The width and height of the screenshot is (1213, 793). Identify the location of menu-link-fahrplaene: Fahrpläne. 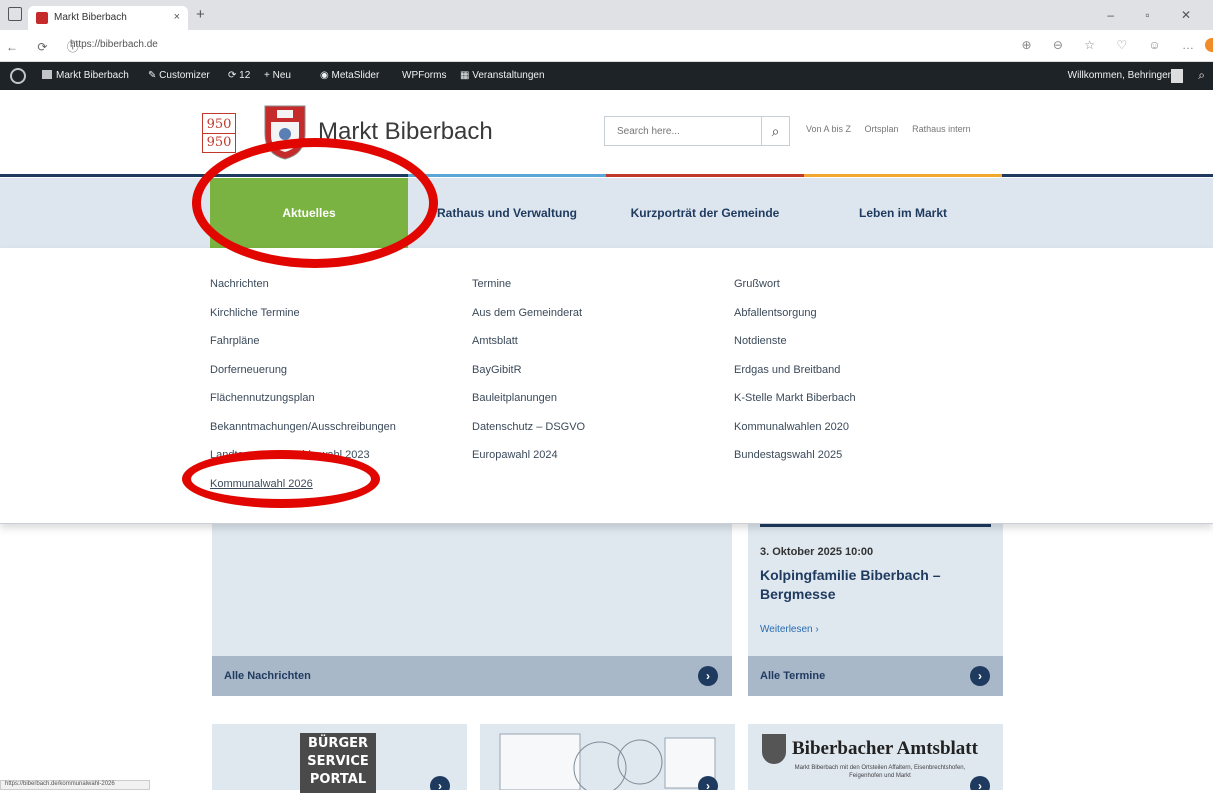
(303, 349).